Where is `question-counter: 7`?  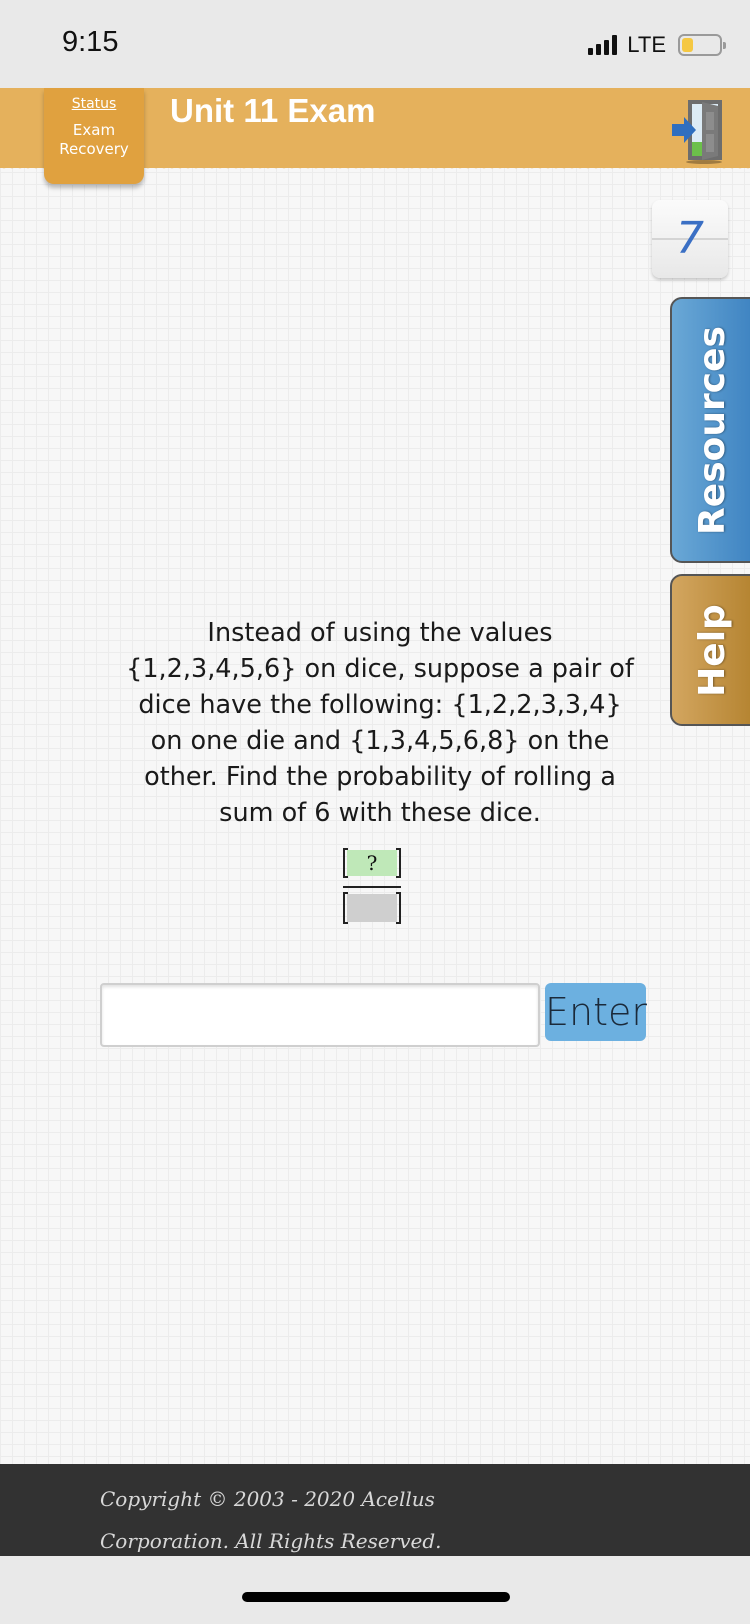 question-counter: 7 is located at coordinates (690, 239).